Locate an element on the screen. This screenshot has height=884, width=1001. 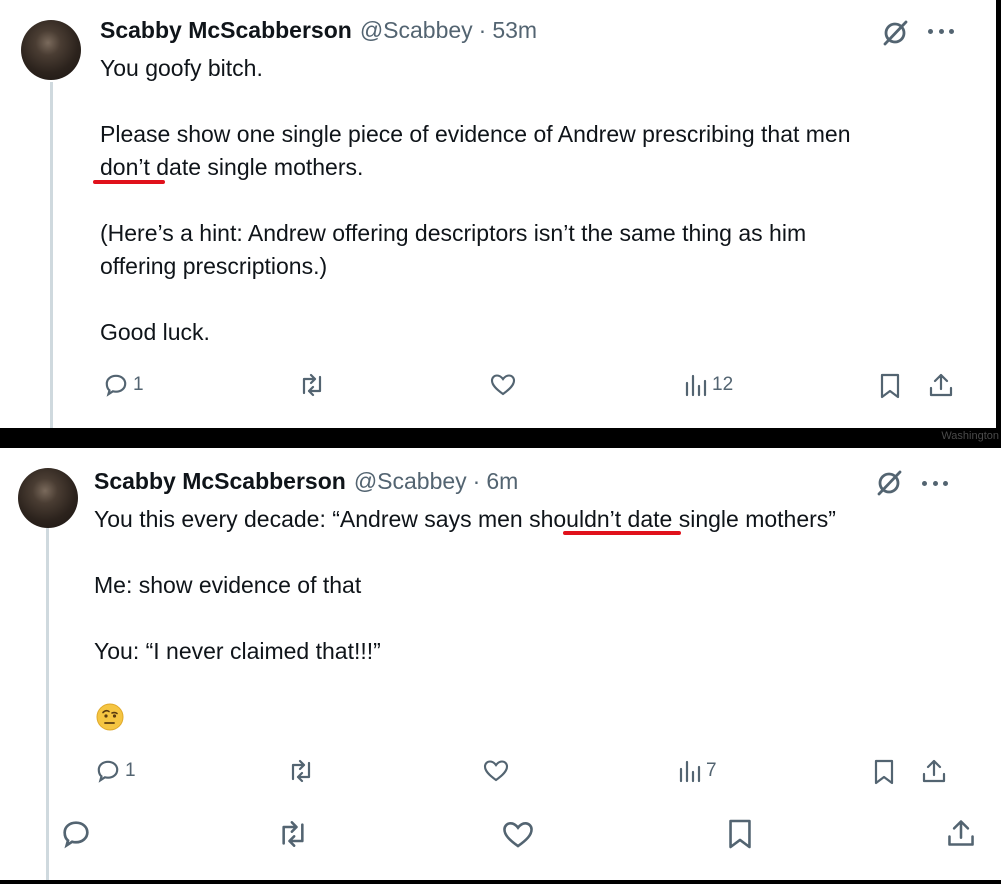
cropped-text: Washington is located at coordinates (970, 436).